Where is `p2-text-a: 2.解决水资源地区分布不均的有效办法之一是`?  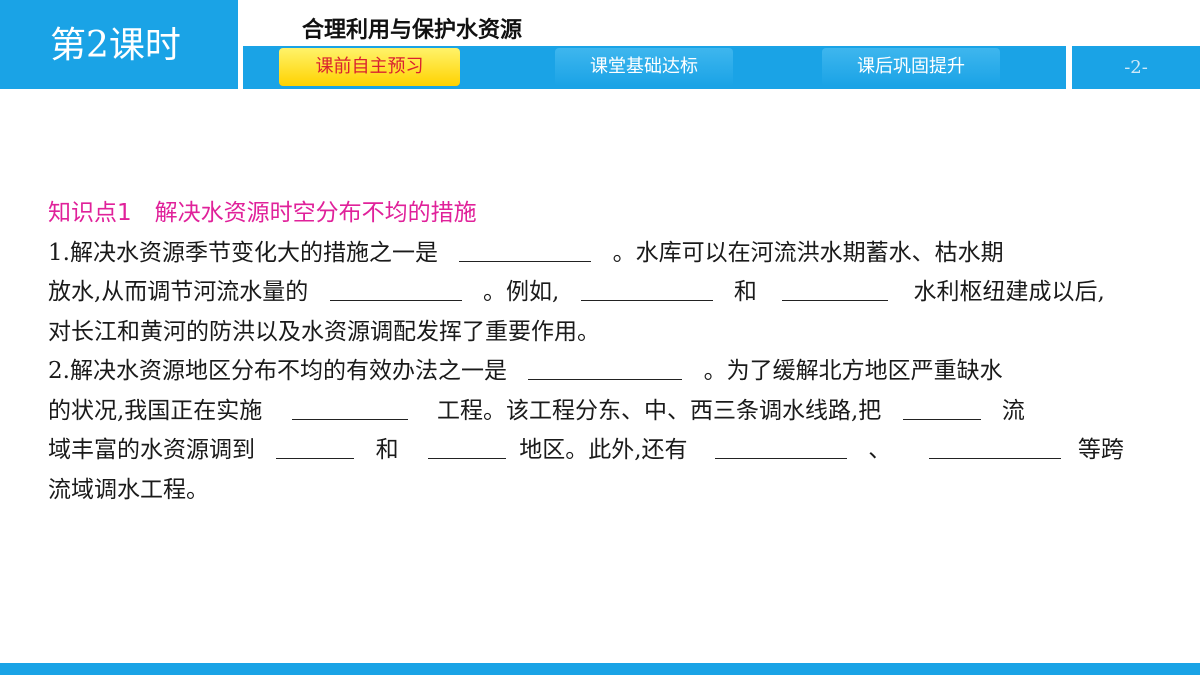
p2-text-a: 2.解决水资源地区分布不均的有效办法之一是 is located at coordinates (277, 371).